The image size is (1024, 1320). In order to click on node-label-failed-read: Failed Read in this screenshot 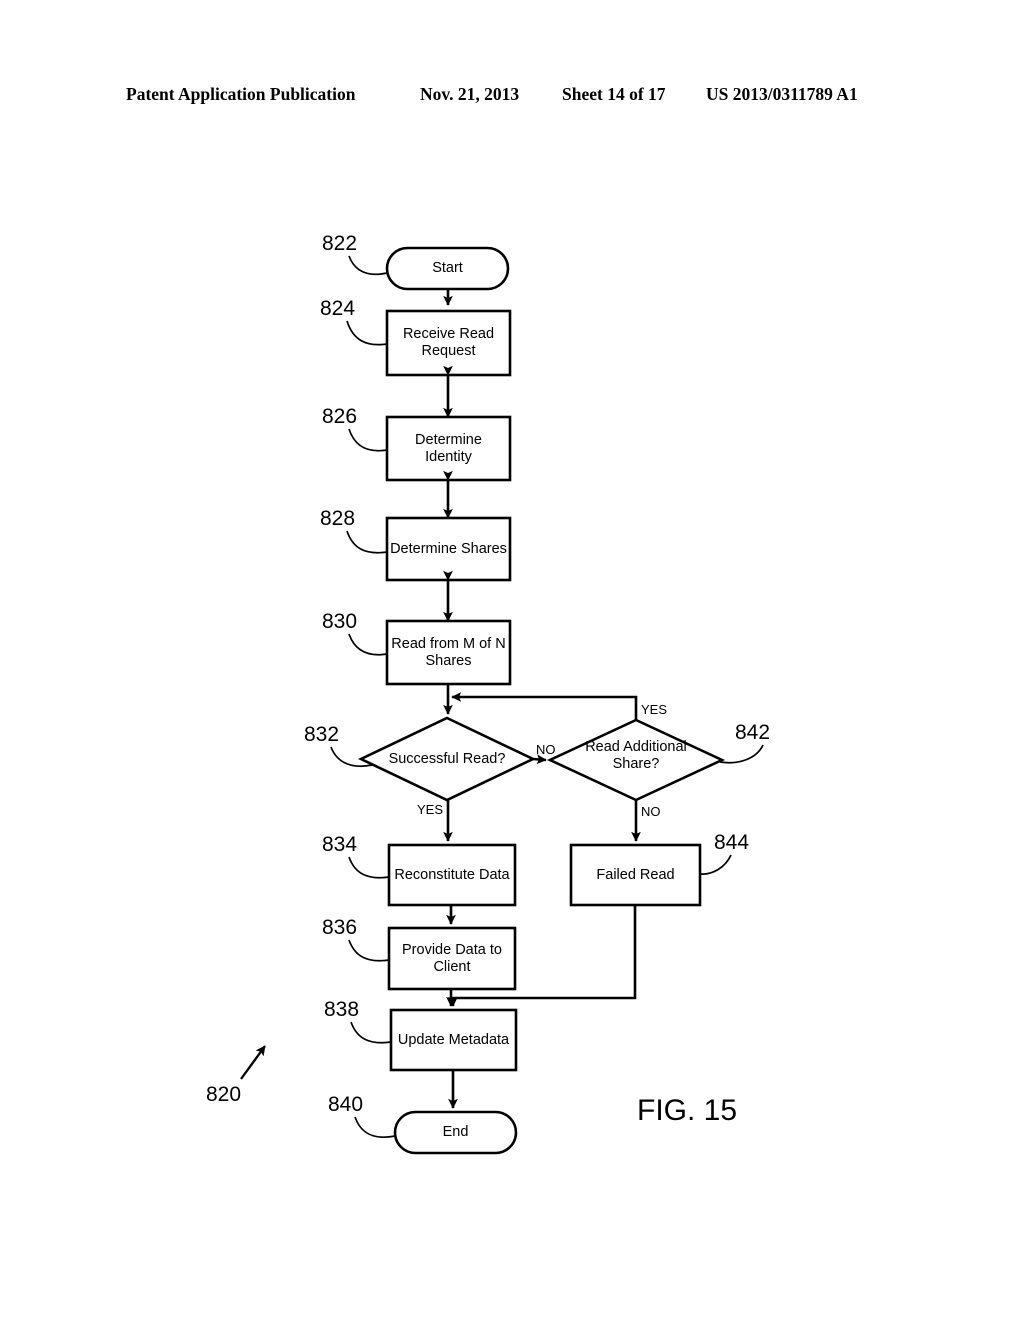, I will do `click(635, 874)`.